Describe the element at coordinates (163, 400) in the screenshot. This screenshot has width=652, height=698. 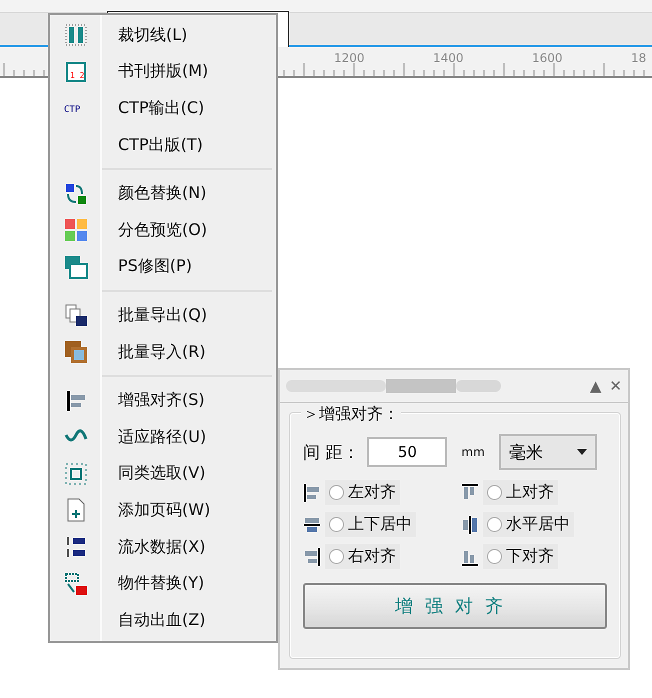
I see `menu-item: 增强对齐(S)` at that location.